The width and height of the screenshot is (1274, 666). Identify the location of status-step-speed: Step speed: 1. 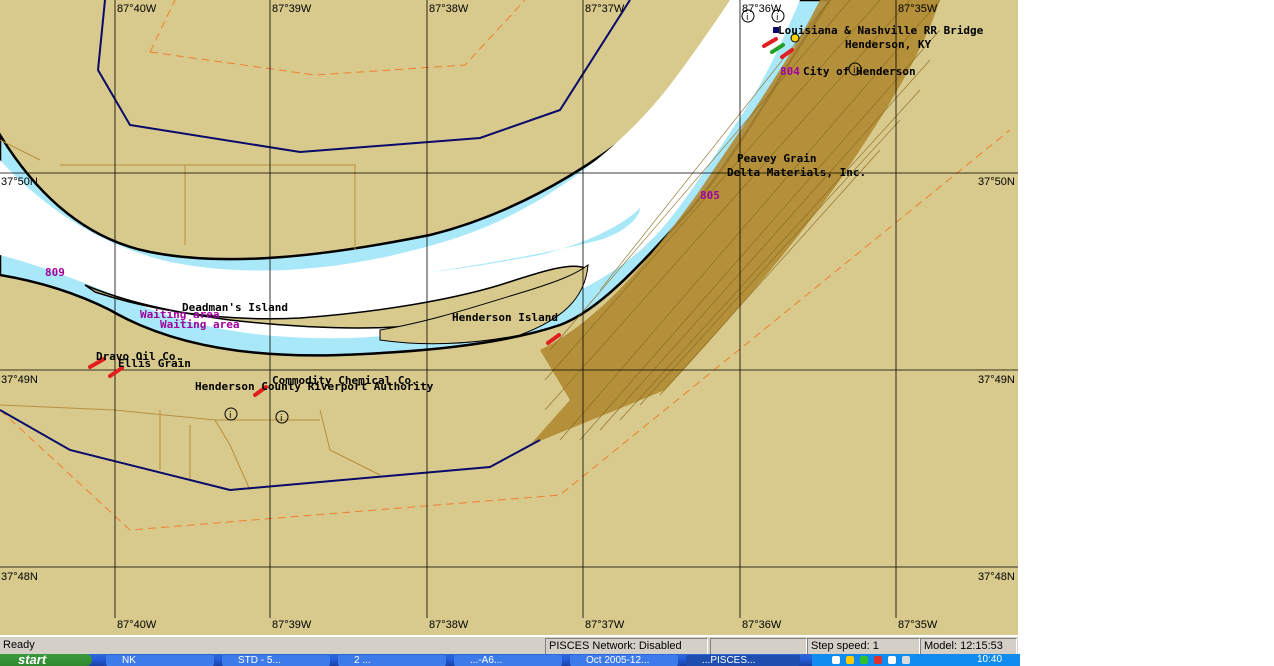
(863, 646).